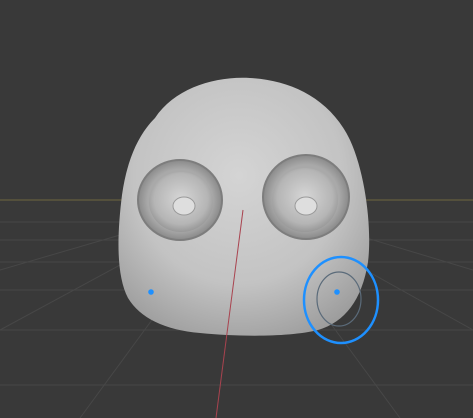 The width and height of the screenshot is (473, 418). What do you see at coordinates (184, 206) in the screenshot?
I see `left-eye-highlight` at bounding box center [184, 206].